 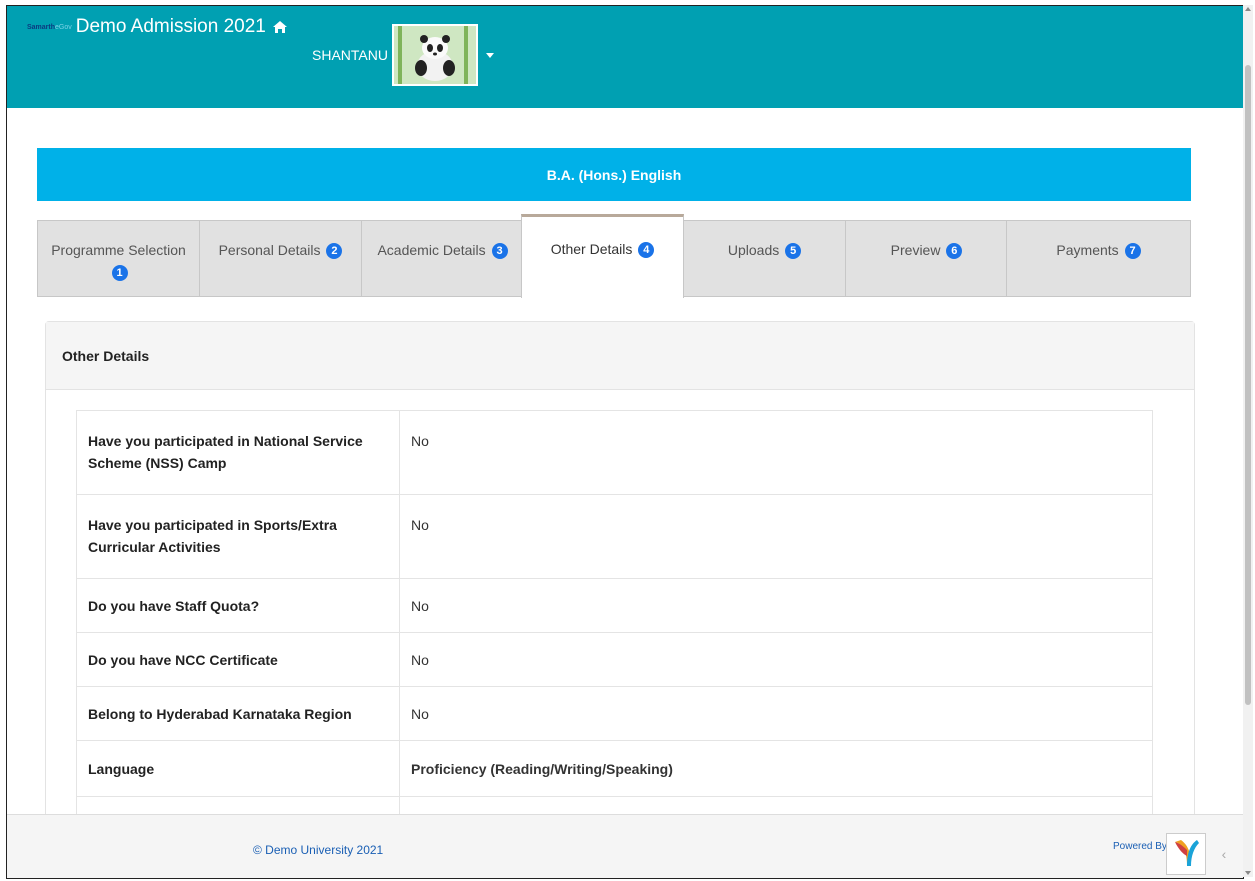 What do you see at coordinates (625, 846) in the screenshot?
I see `footer: © Demo University 2021 Powered By: ‹` at bounding box center [625, 846].